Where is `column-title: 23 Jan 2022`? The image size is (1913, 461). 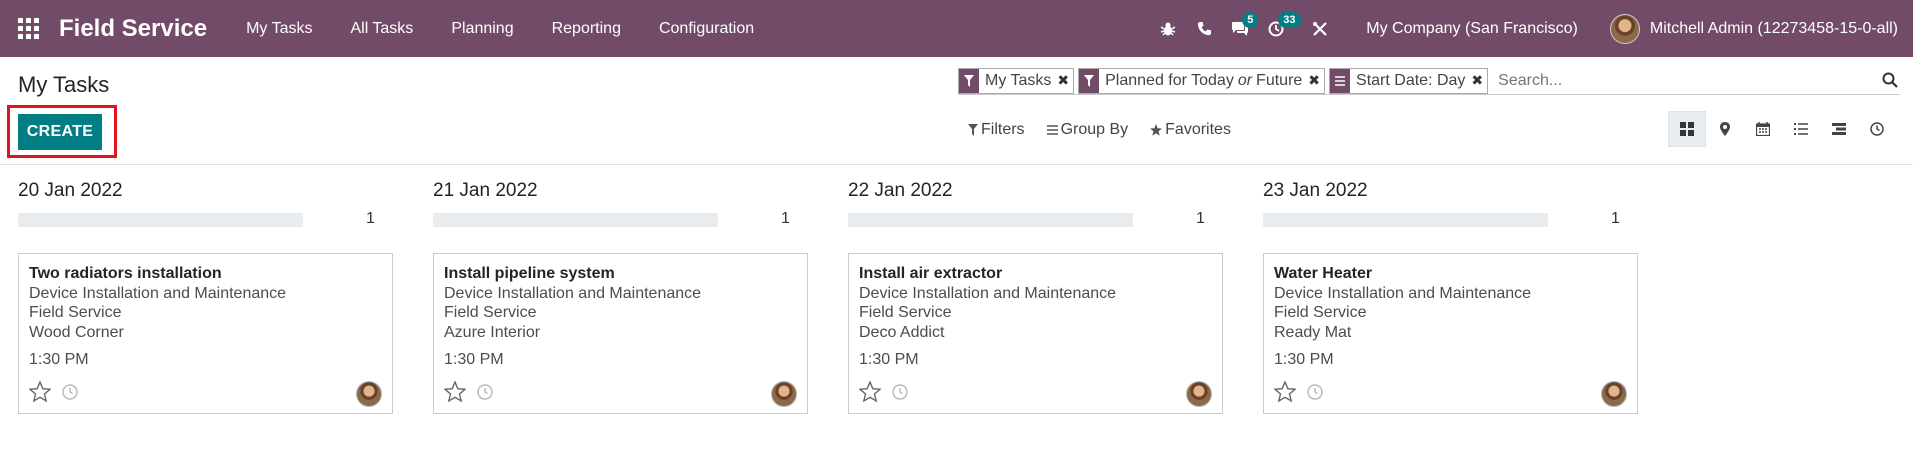
column-title: 23 Jan 2022 is located at coordinates (1315, 191).